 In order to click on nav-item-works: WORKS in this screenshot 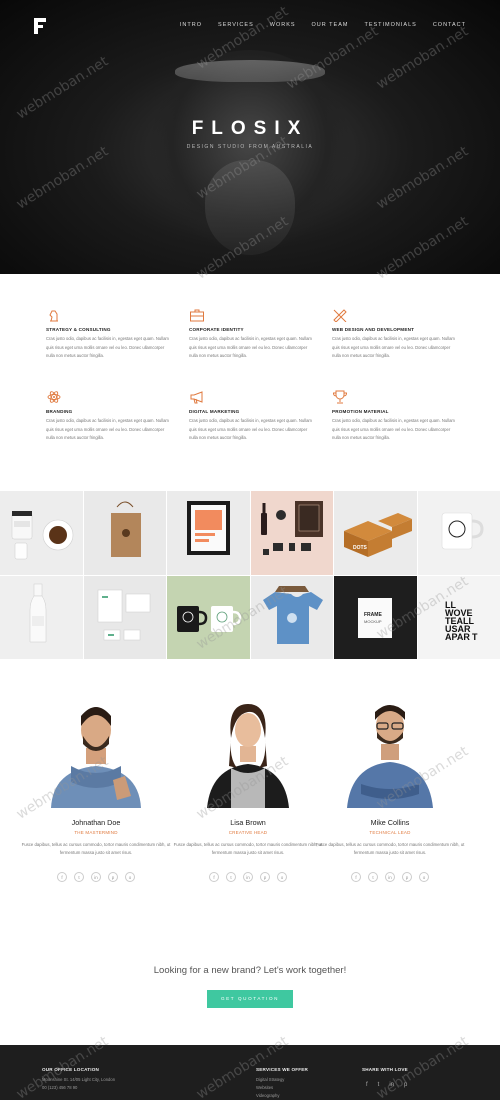, I will do `click(283, 25)`.